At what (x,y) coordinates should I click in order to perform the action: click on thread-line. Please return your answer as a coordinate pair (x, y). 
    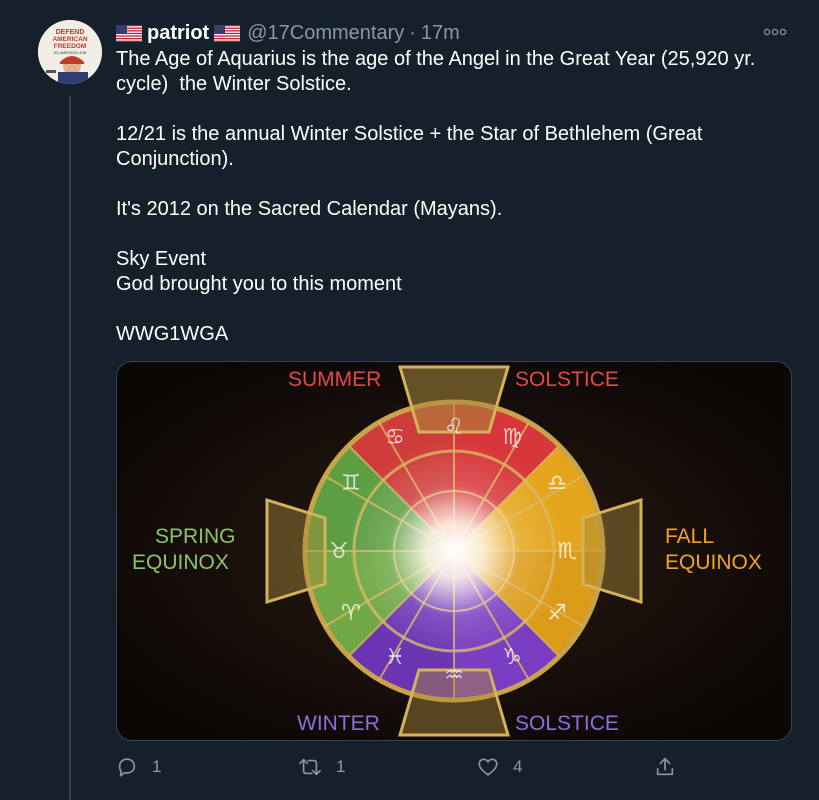
    Looking at the image, I should click on (70, 448).